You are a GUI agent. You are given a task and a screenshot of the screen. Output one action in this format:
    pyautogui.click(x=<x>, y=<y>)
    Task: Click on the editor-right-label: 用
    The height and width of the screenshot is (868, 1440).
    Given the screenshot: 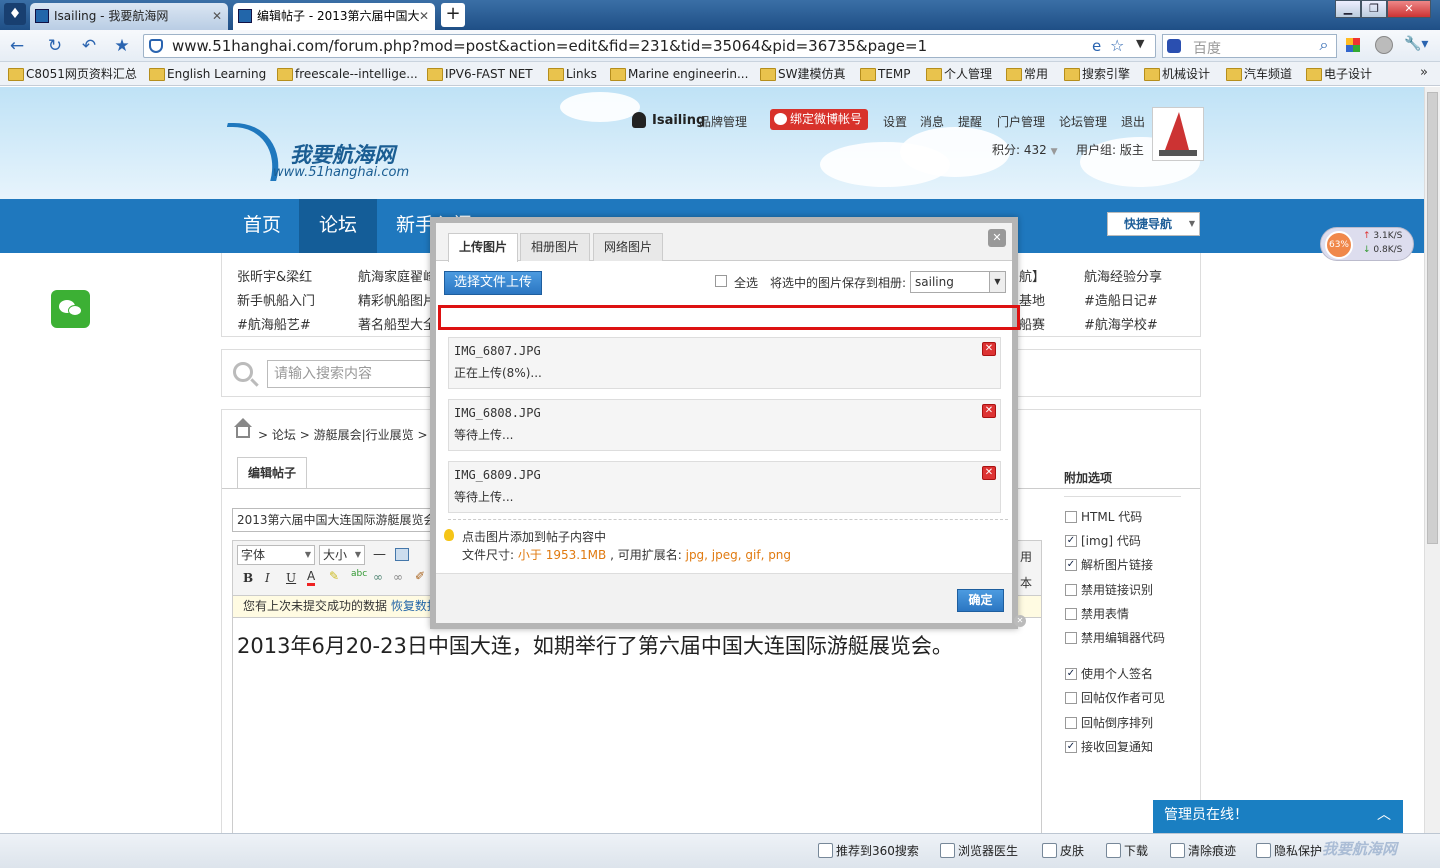 What is the action you would take?
    pyautogui.click(x=1026, y=556)
    